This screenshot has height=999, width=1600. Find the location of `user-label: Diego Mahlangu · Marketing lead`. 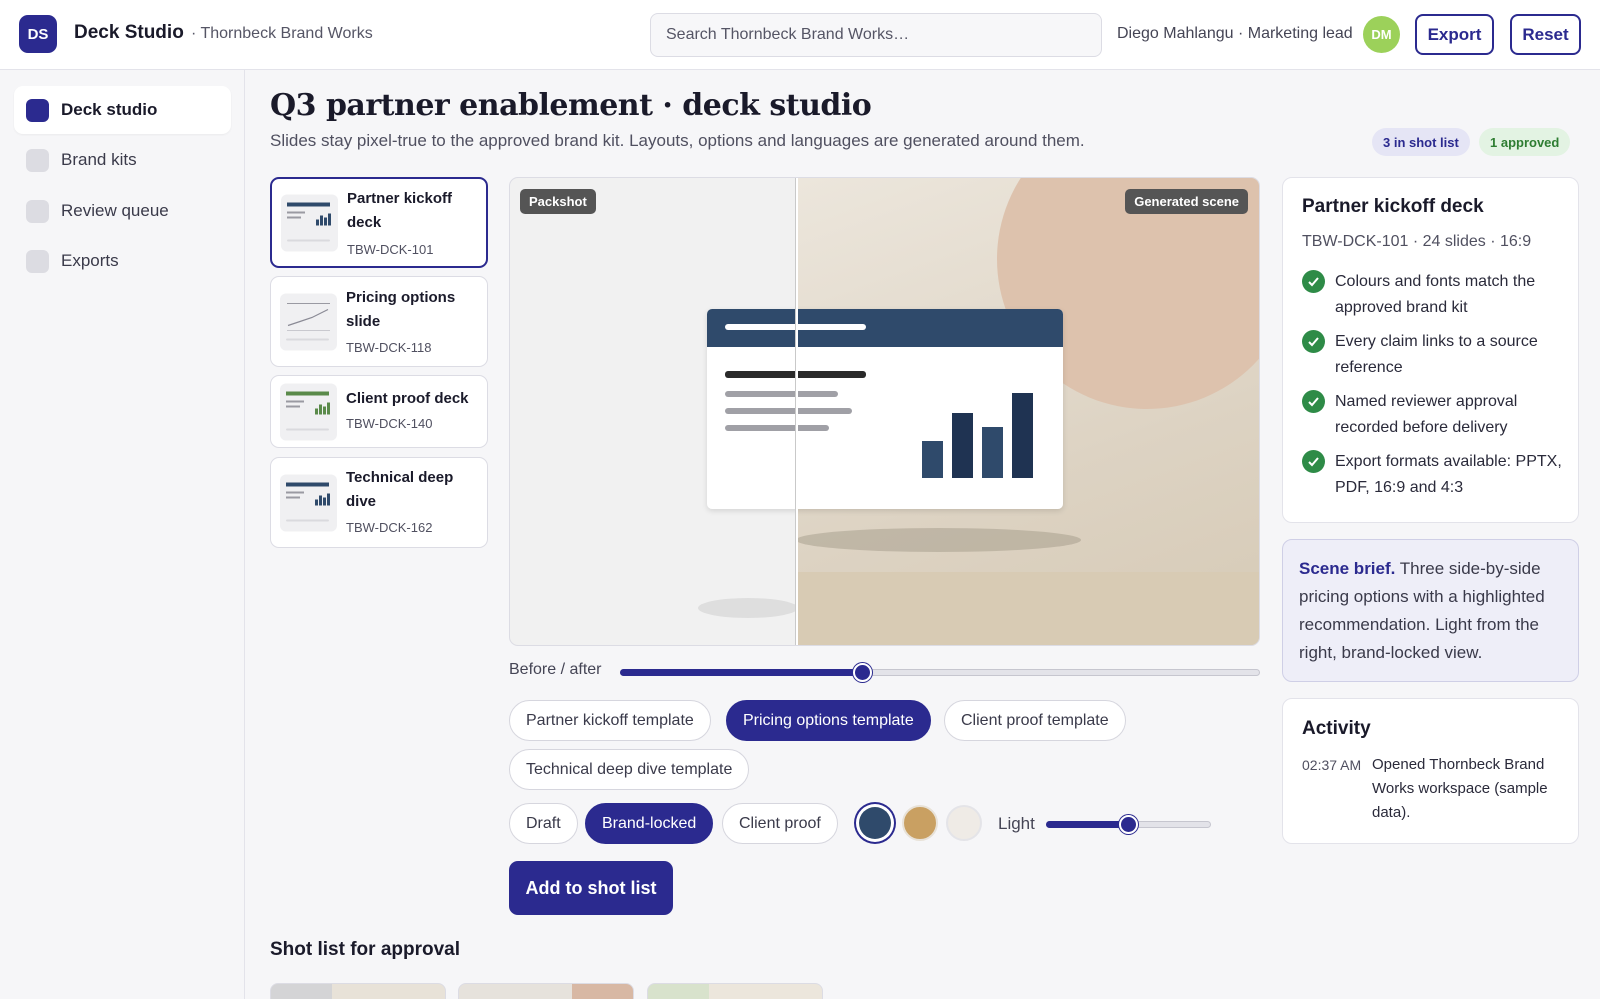

user-label: Diego Mahlangu · Marketing lead is located at coordinates (1235, 33).